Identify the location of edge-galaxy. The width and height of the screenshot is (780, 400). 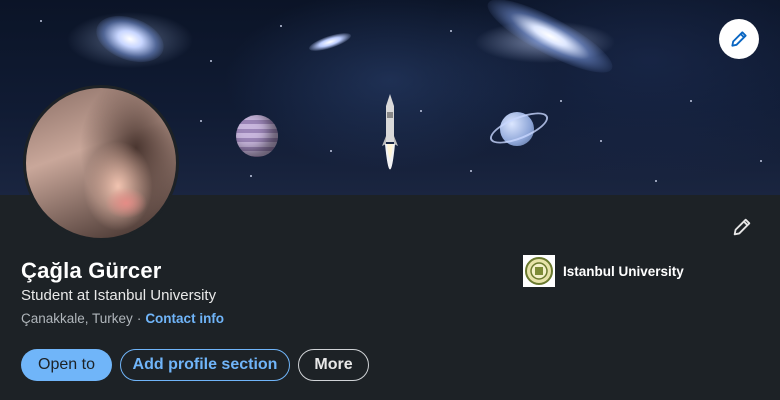
(550, 42).